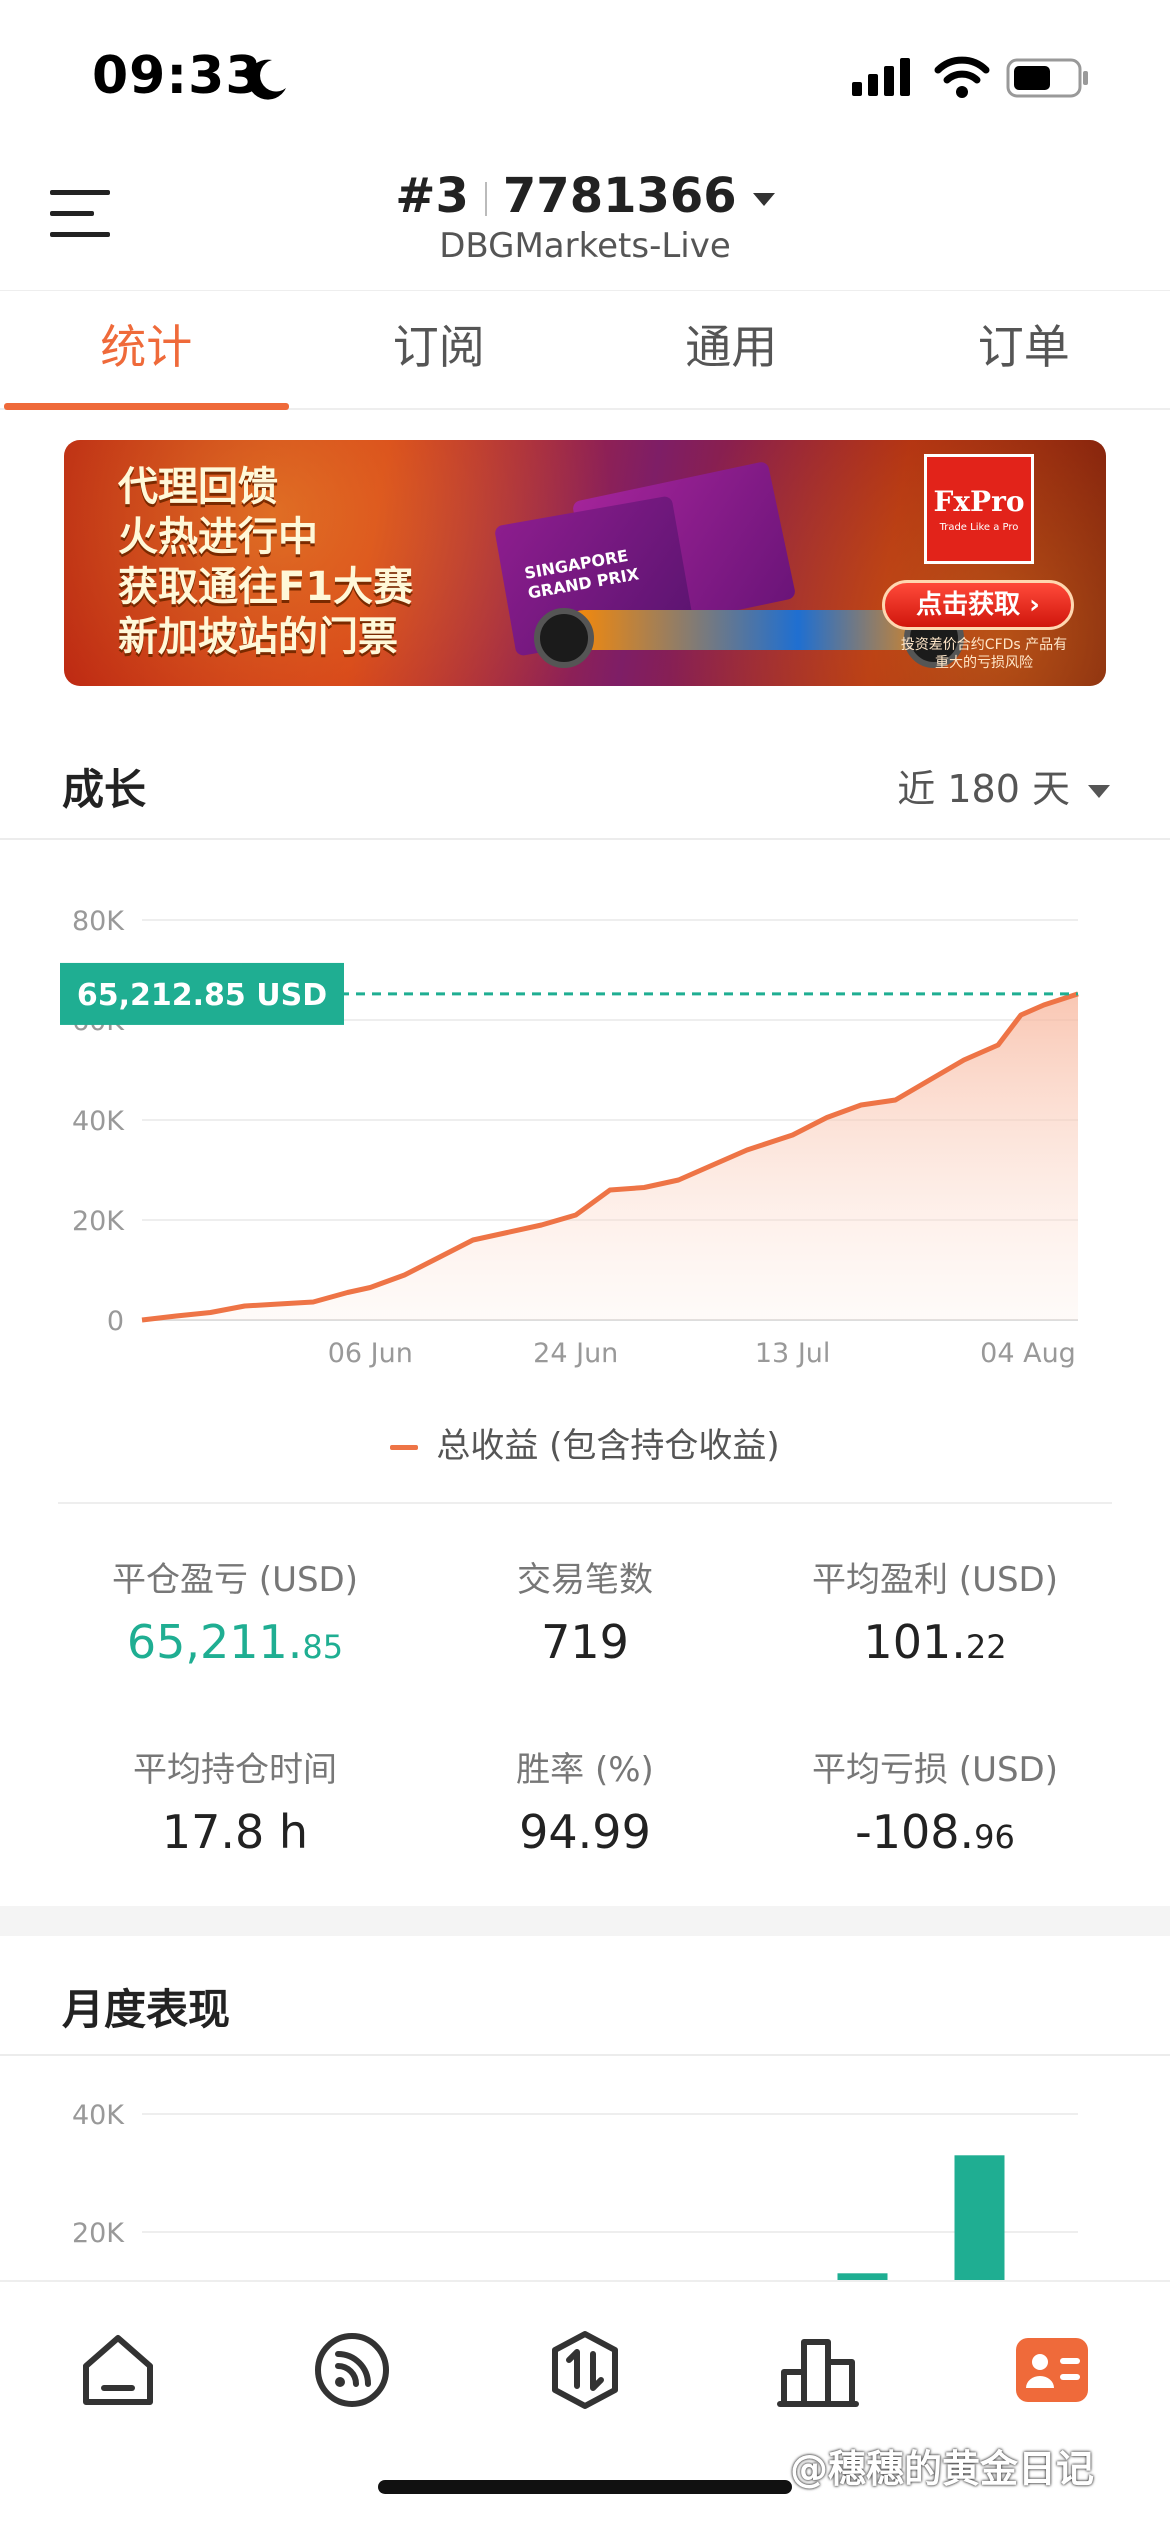  Describe the element at coordinates (146, 2009) in the screenshot. I see `monthly-title: 月度表现` at that location.